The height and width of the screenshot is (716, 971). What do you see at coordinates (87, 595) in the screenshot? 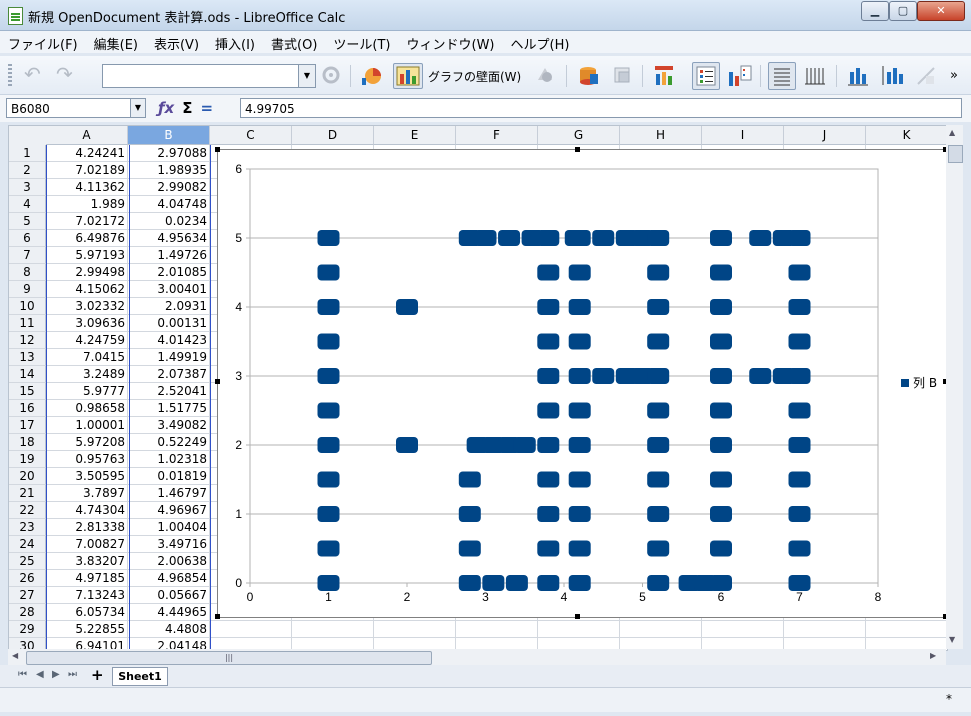
I see `cell-a: 7.13243` at bounding box center [87, 595].